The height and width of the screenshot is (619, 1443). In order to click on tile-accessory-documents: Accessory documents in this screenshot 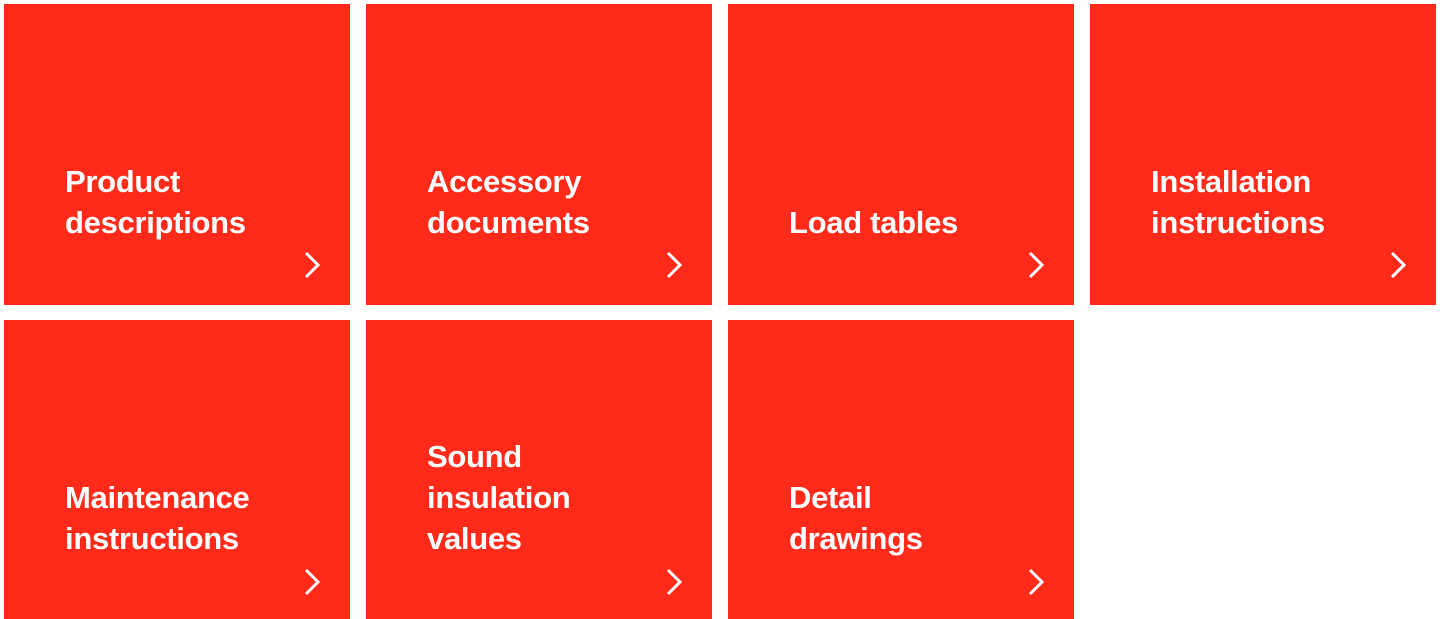, I will do `click(539, 154)`.